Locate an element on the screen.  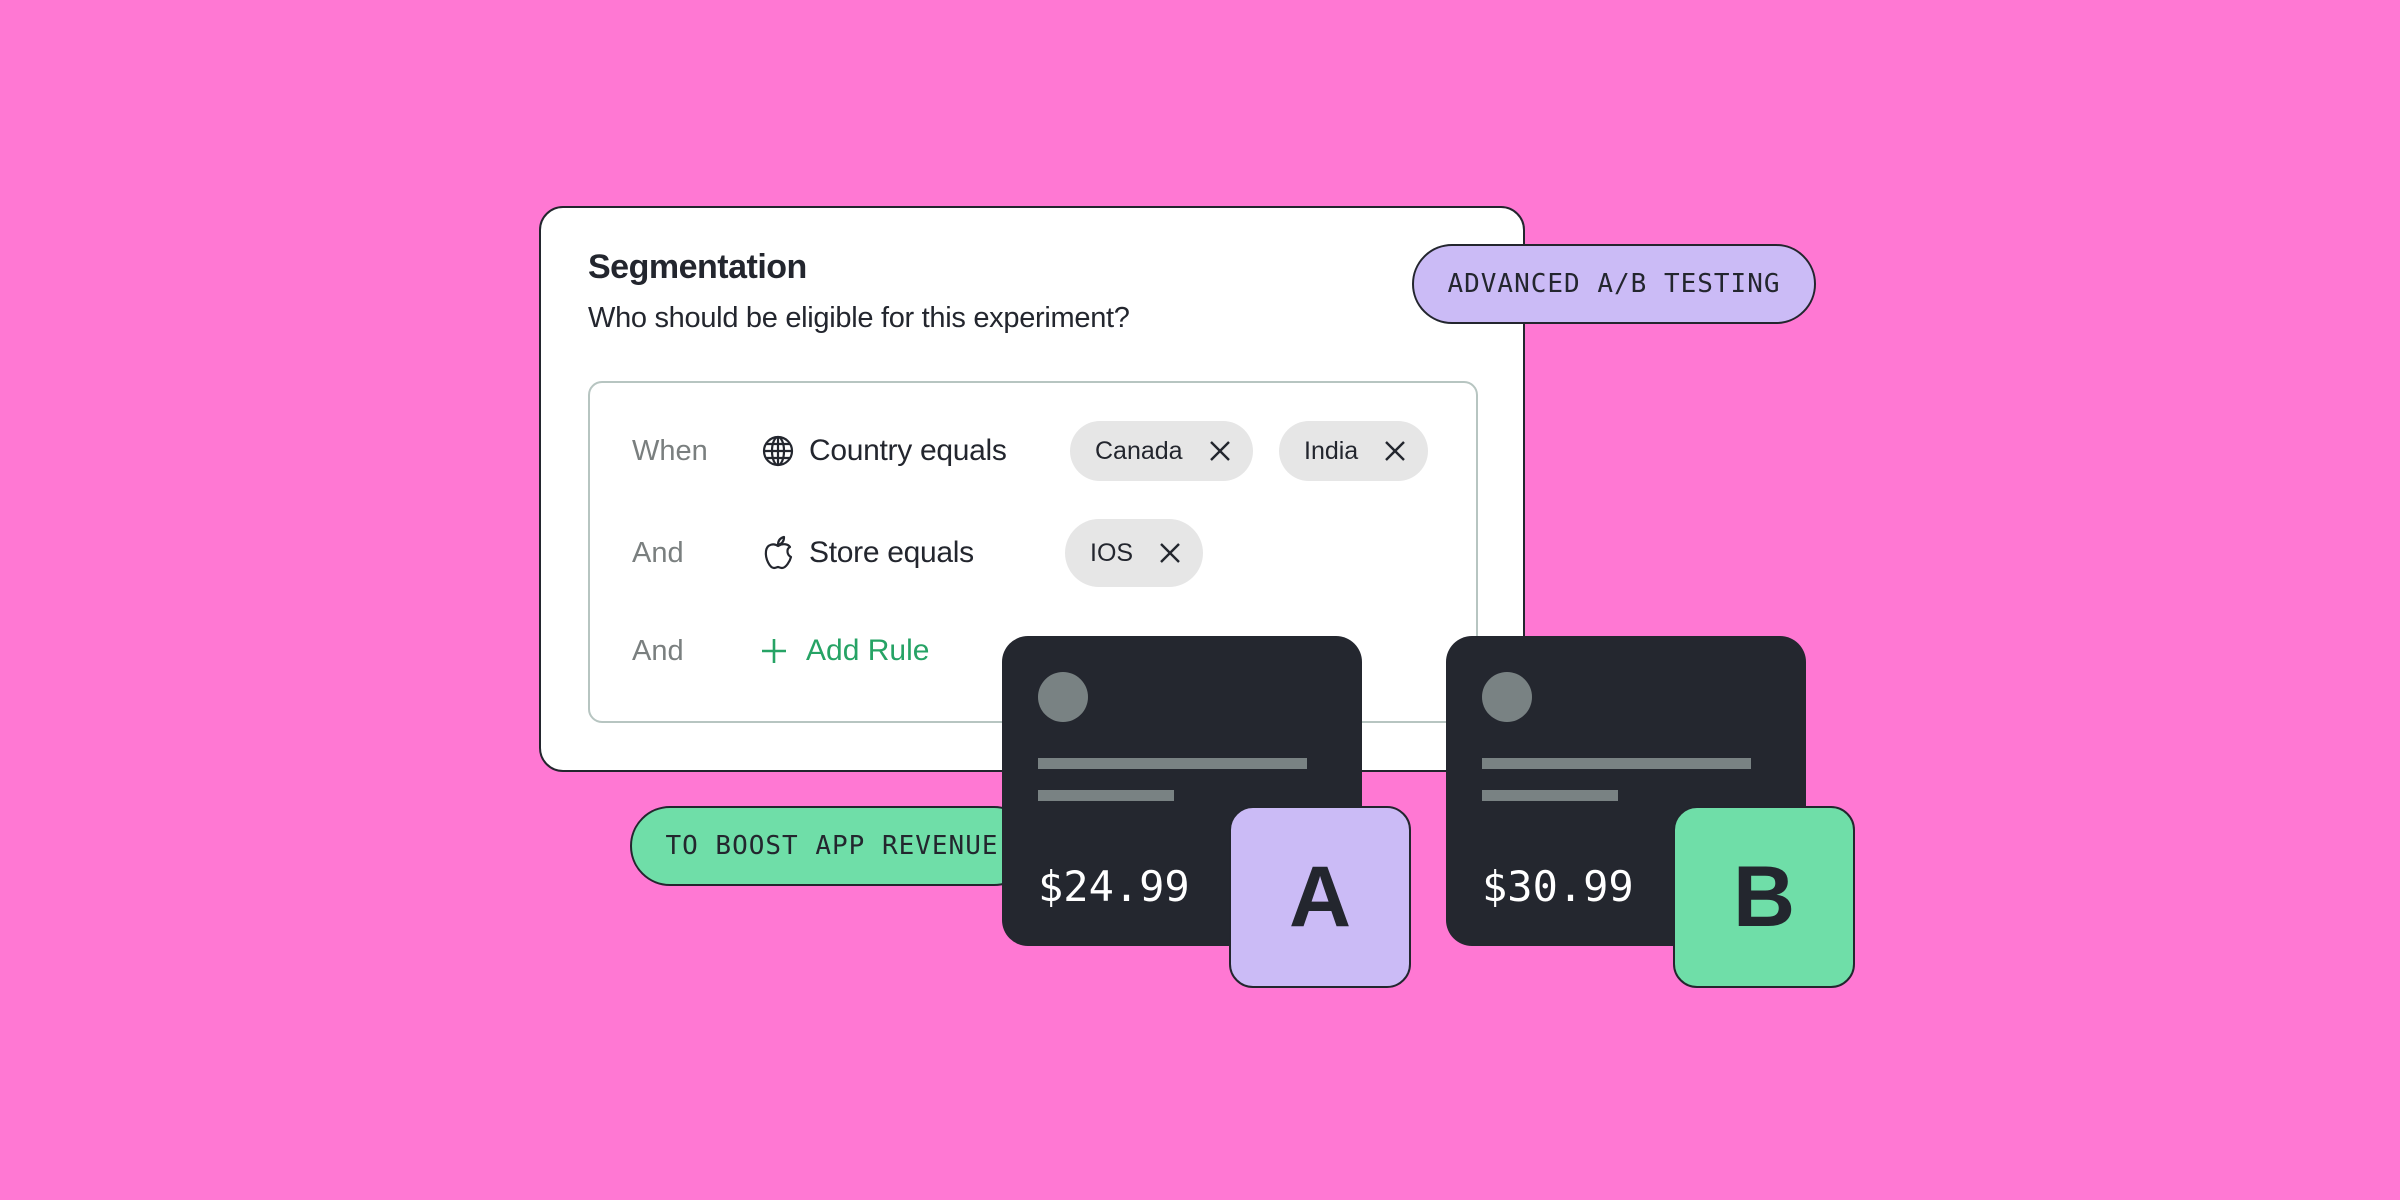
chip-india: India is located at coordinates (1354, 451).